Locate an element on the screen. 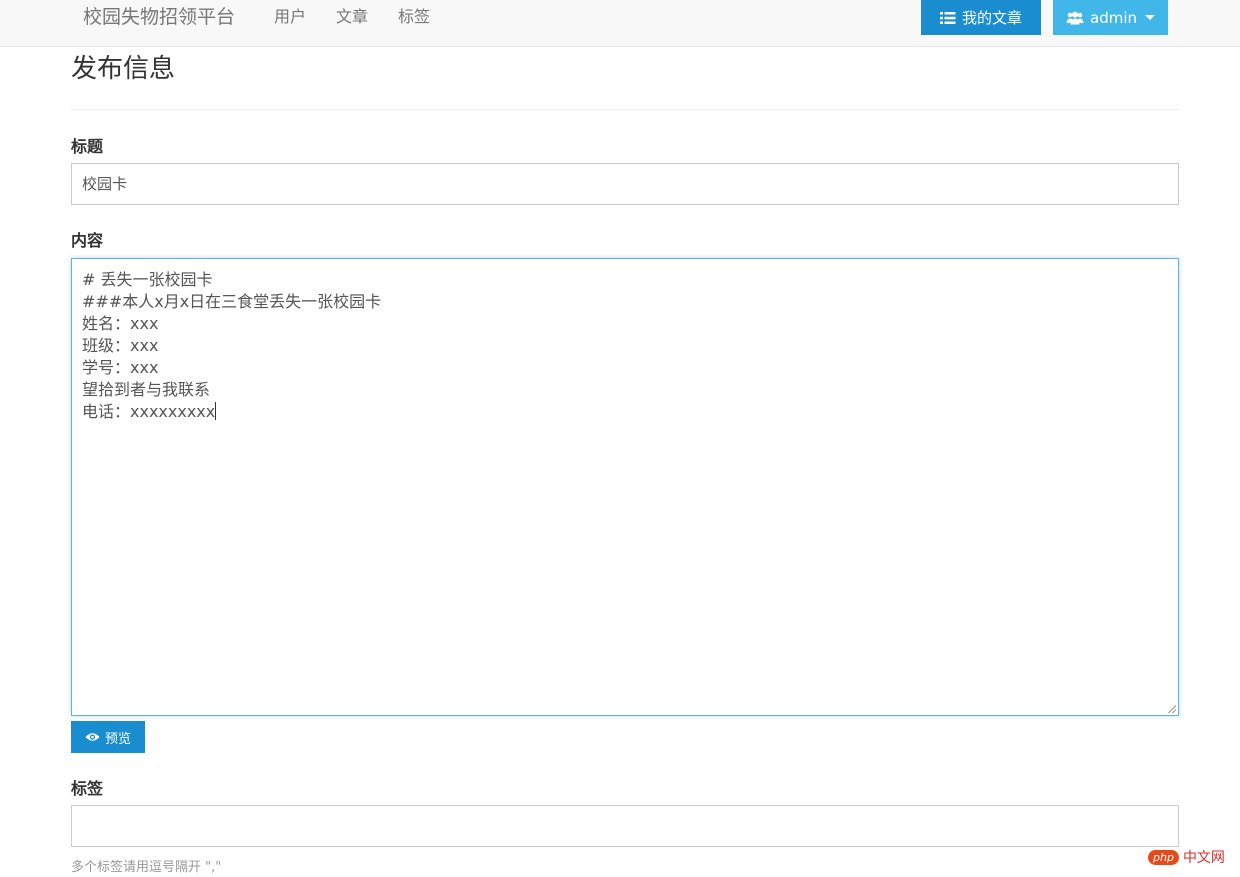 The image size is (1240, 877). top-navbar: 校园失物招领平台 用户 文章 标签 我的文章 admin is located at coordinates (620, 23).